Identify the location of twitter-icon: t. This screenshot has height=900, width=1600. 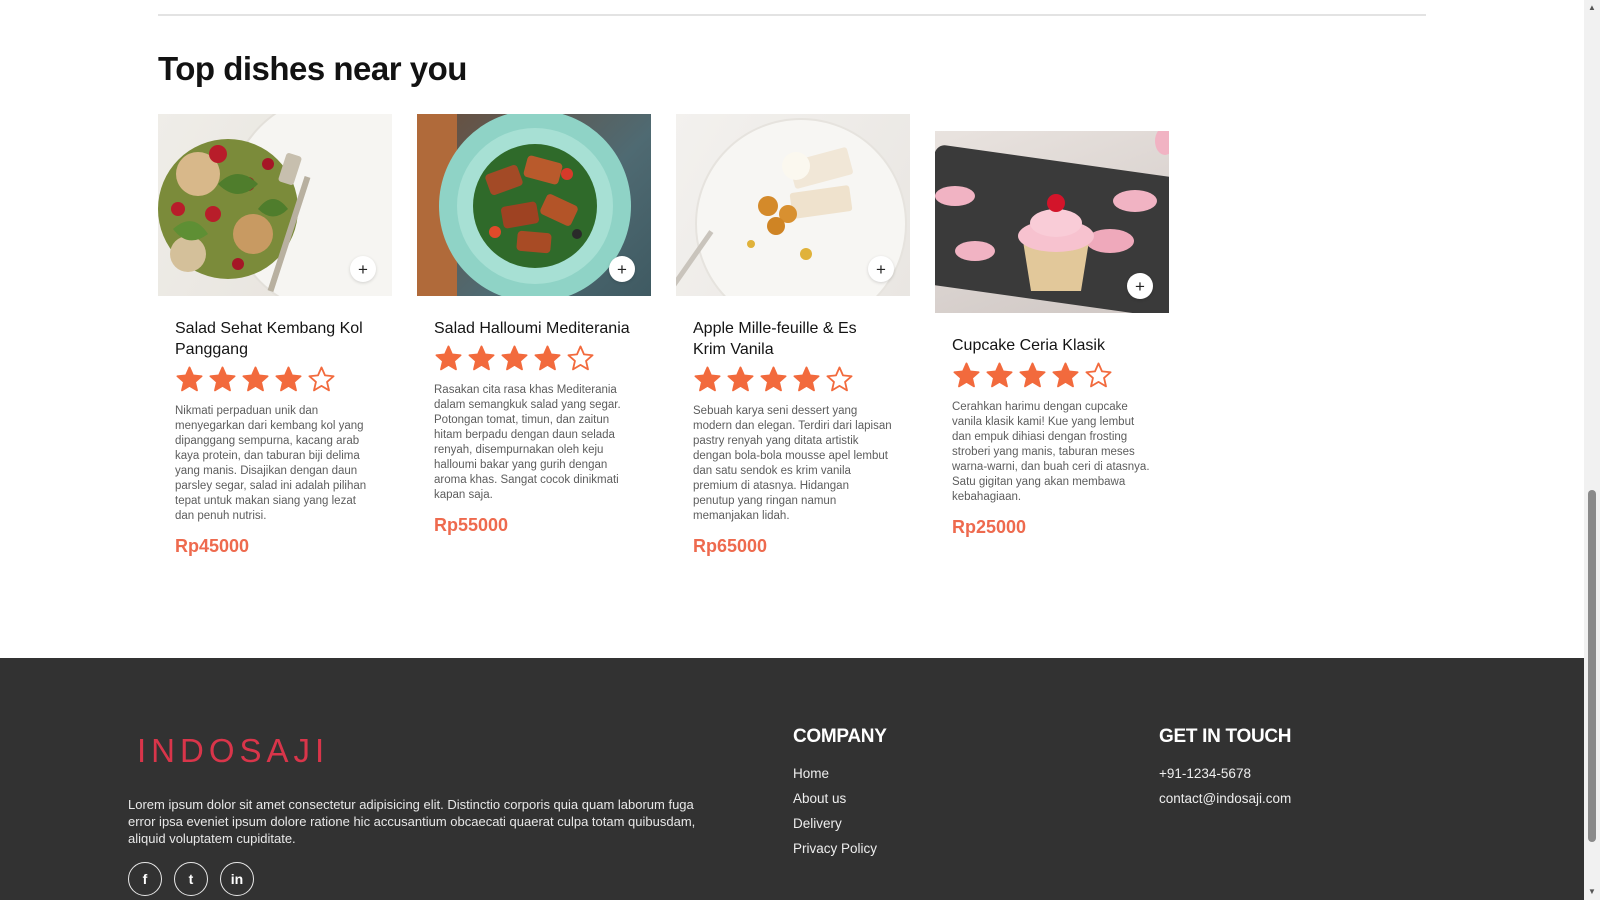
(191, 879).